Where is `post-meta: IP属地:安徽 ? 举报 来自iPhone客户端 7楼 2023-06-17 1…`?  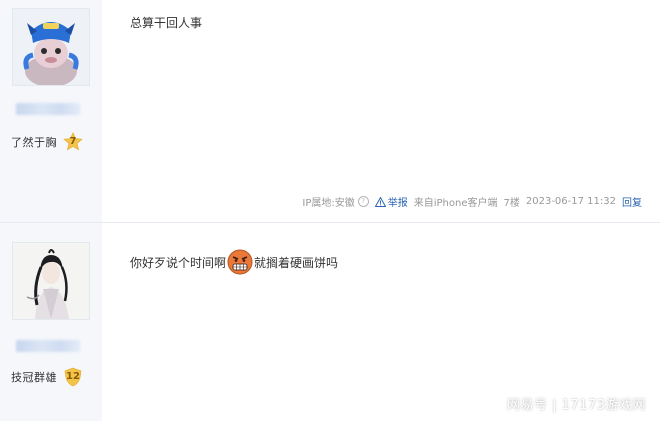 post-meta: IP属地:安徽 ? 举报 来自iPhone客户端 7楼 2023-06-17 1… is located at coordinates (472, 201).